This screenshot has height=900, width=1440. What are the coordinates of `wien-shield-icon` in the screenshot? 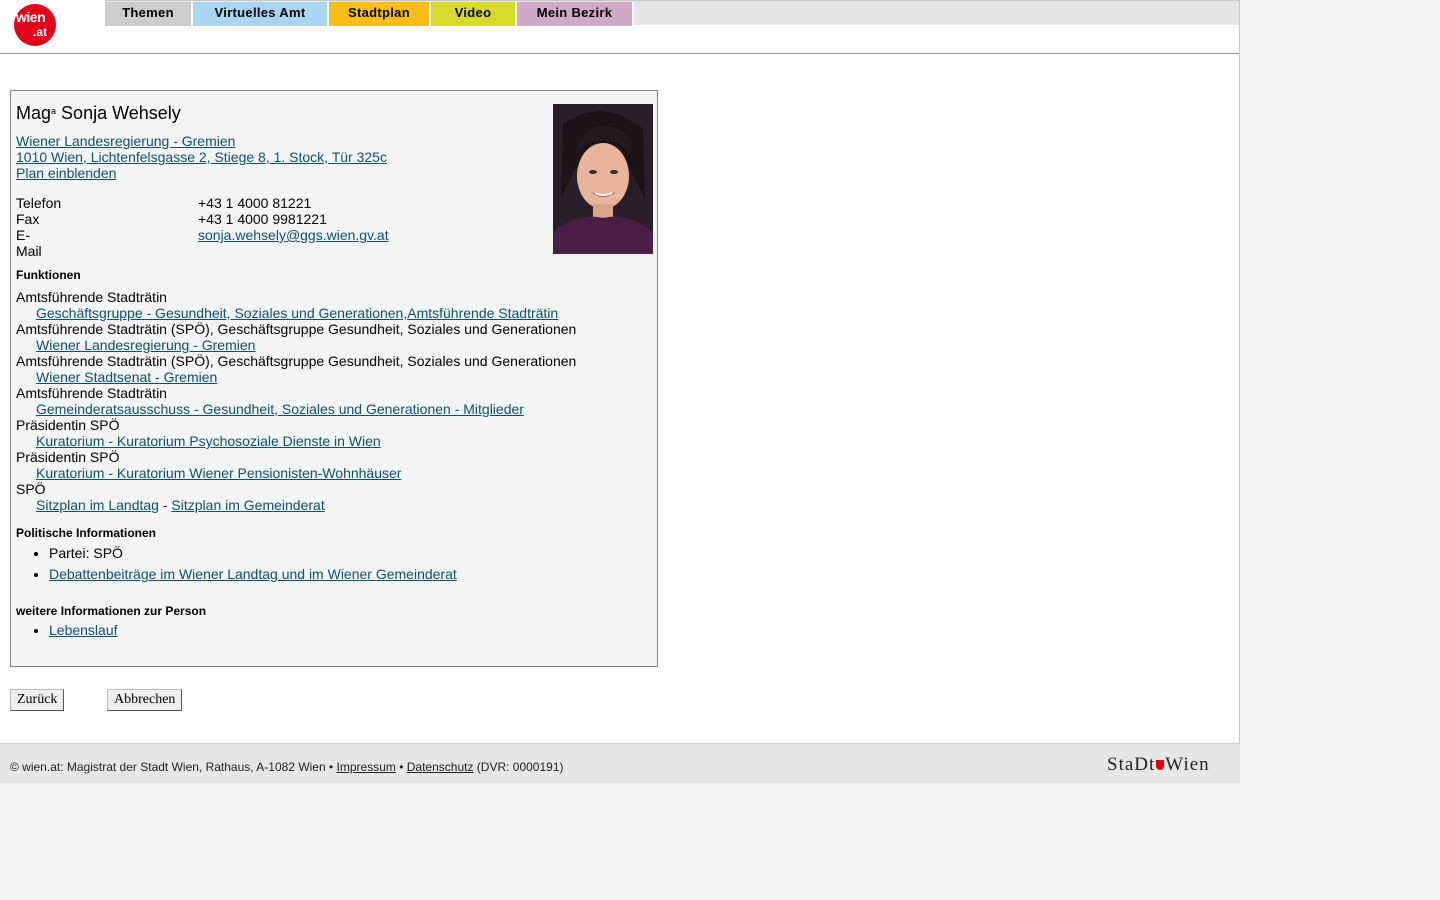 It's located at (1160, 765).